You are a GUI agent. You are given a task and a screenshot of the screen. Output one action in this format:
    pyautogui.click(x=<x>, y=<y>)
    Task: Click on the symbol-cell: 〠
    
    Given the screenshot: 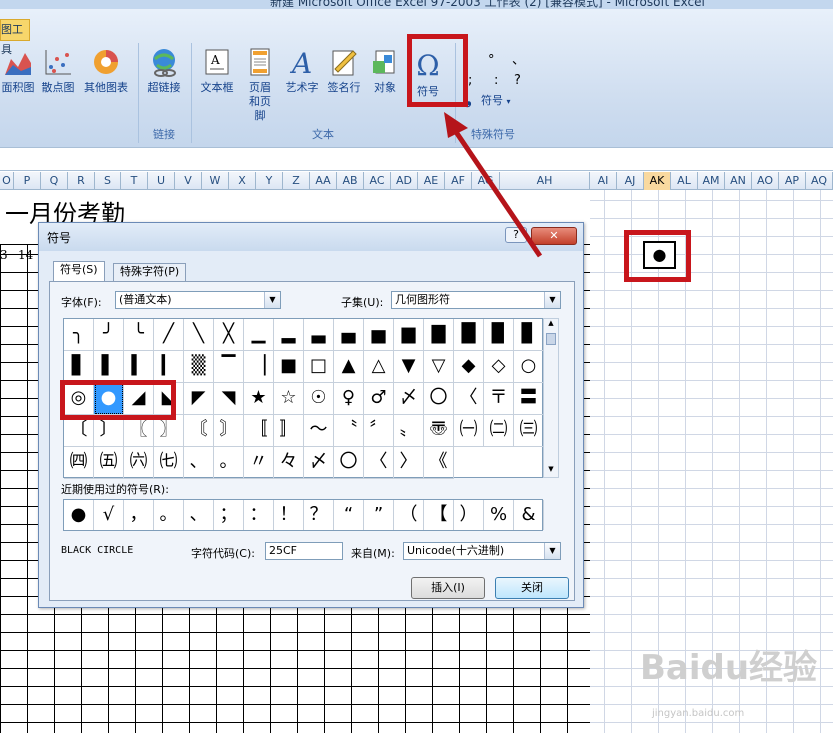 What is the action you would take?
    pyautogui.click(x=439, y=431)
    